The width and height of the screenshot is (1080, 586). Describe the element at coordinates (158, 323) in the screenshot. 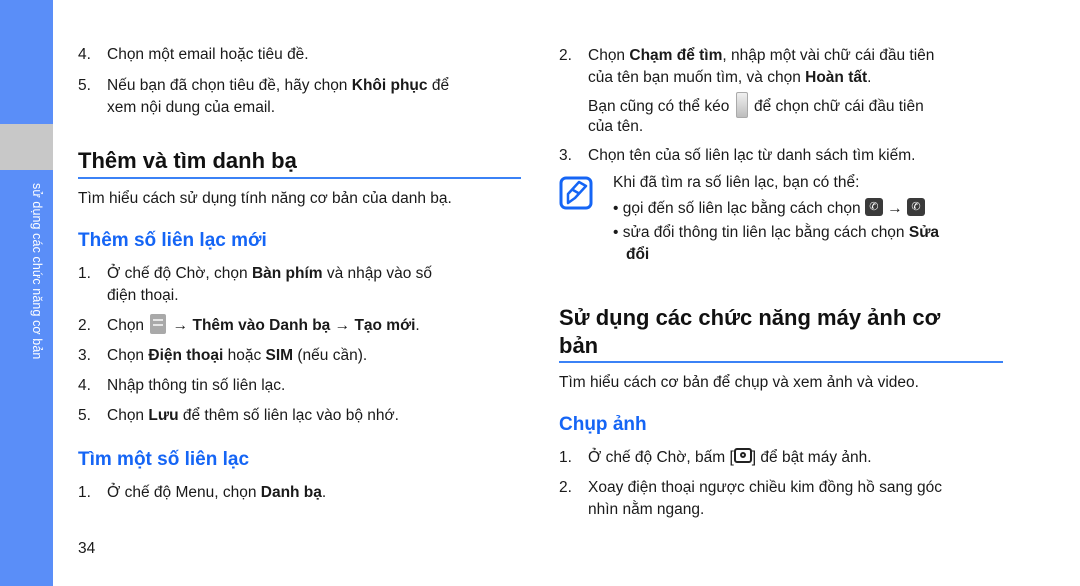

I see `menu-icon` at that location.